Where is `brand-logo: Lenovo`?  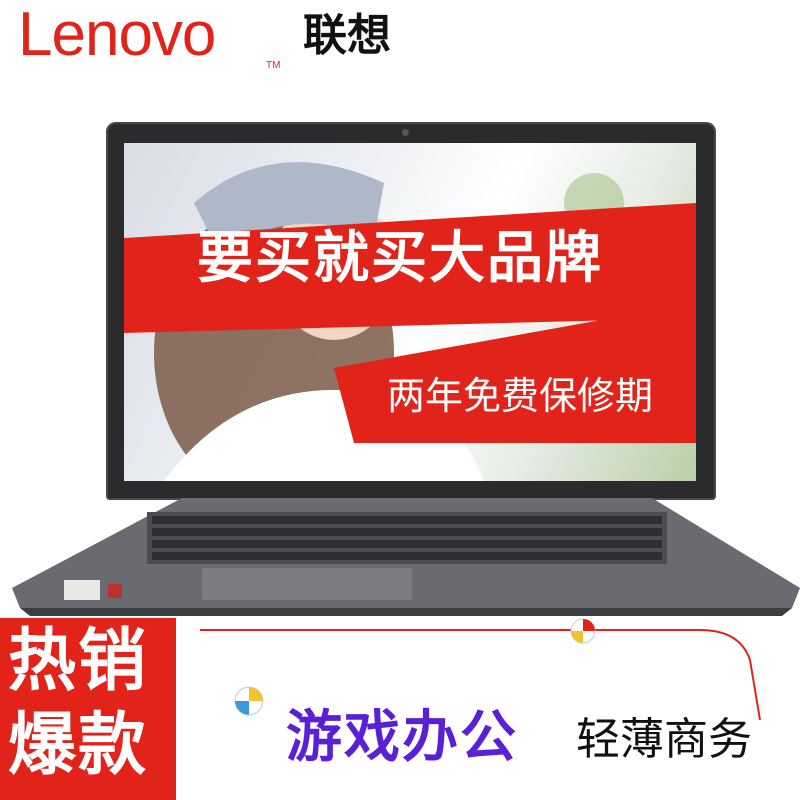
brand-logo: Lenovo is located at coordinates (117, 34).